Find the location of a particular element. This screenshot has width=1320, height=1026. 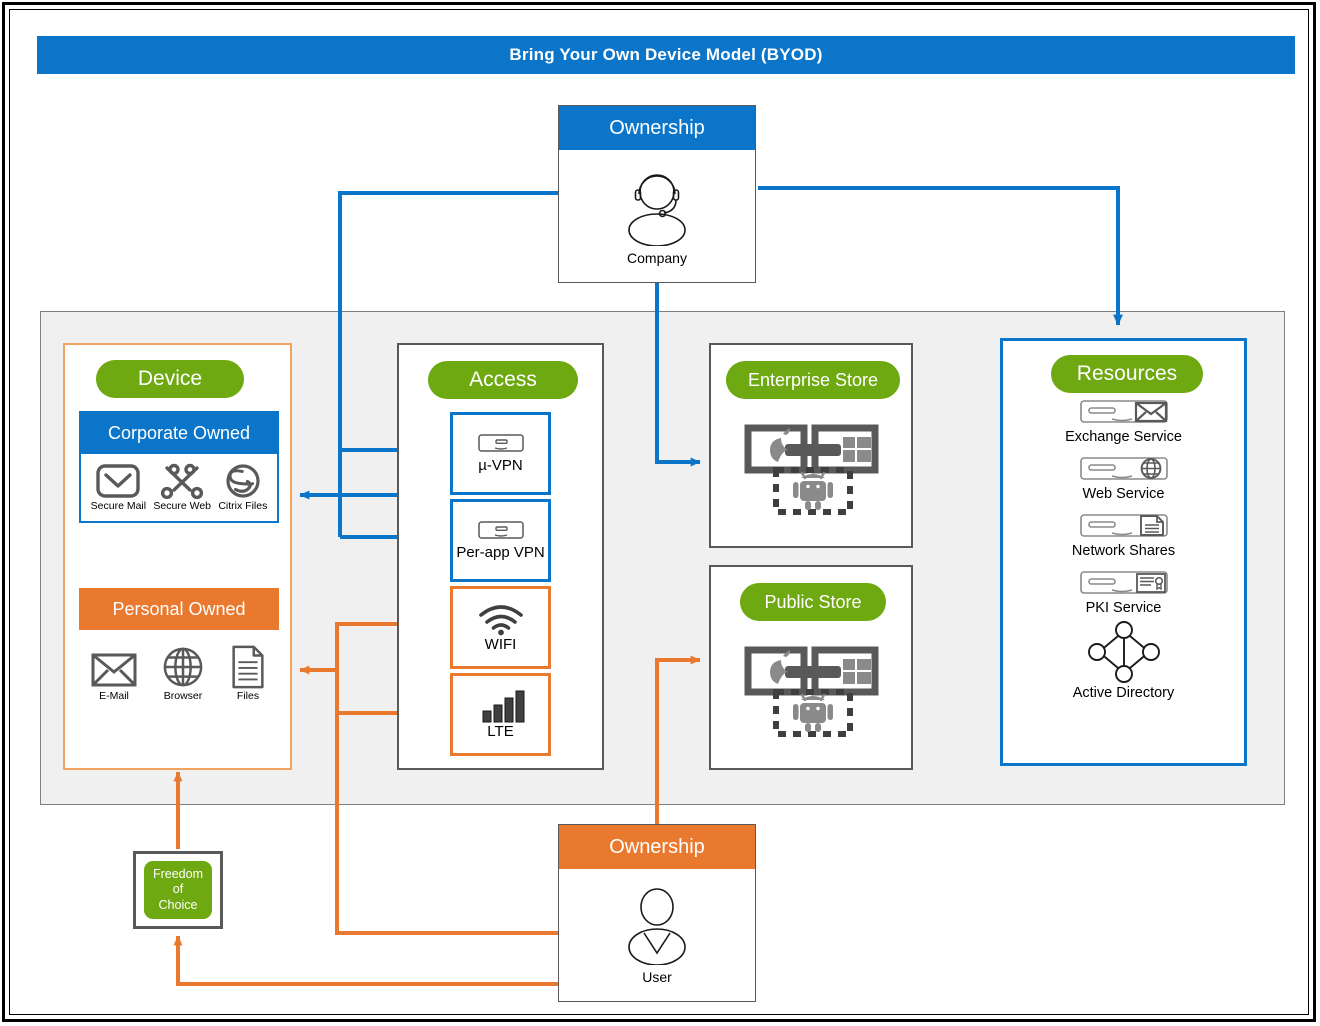

foc-line-1: Freedom is located at coordinates (178, 873).